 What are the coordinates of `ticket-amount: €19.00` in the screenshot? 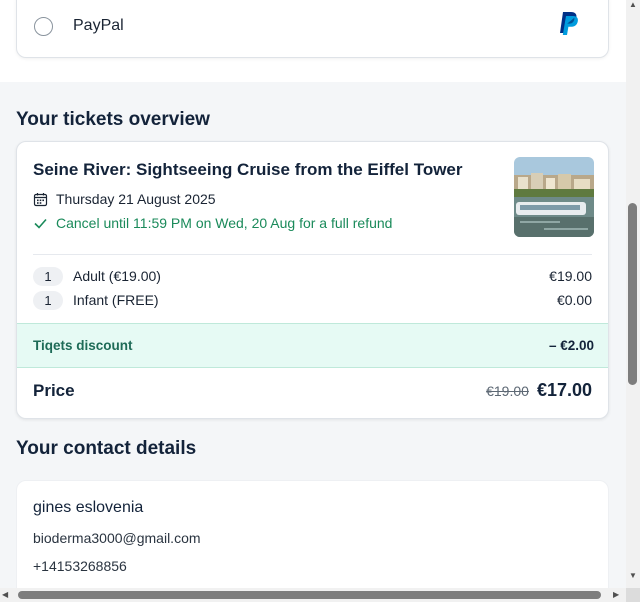 It's located at (570, 276).